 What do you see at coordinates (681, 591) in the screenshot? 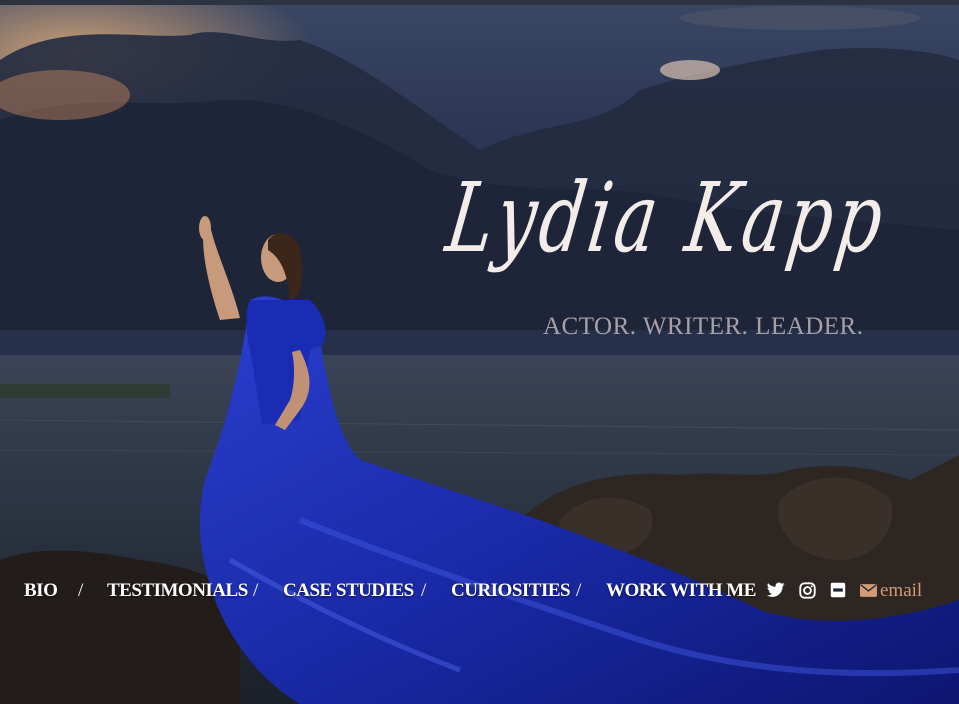
I see `nav-work-with-me: WORK WITH ME` at bounding box center [681, 591].